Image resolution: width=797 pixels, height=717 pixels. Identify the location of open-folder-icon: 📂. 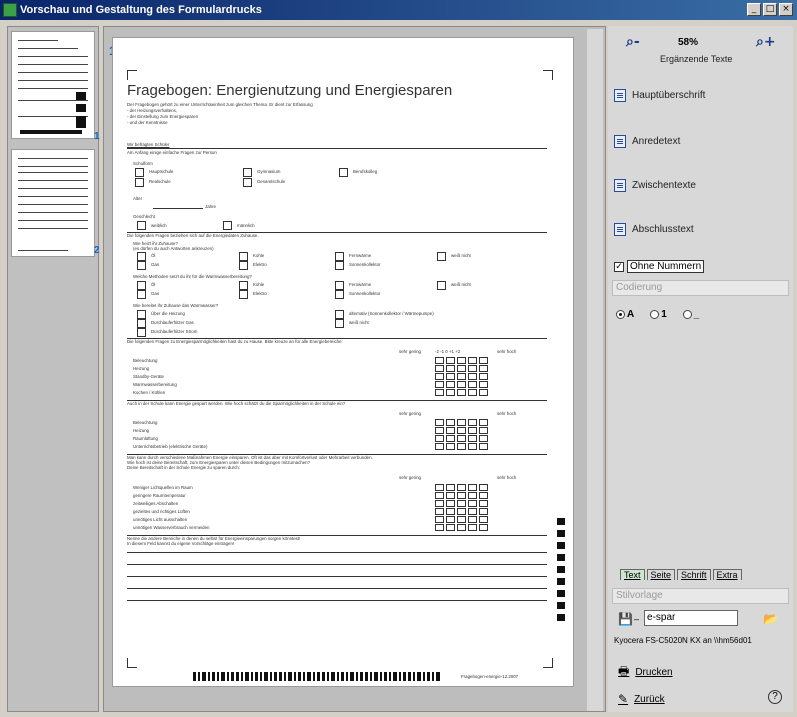
(770, 619).